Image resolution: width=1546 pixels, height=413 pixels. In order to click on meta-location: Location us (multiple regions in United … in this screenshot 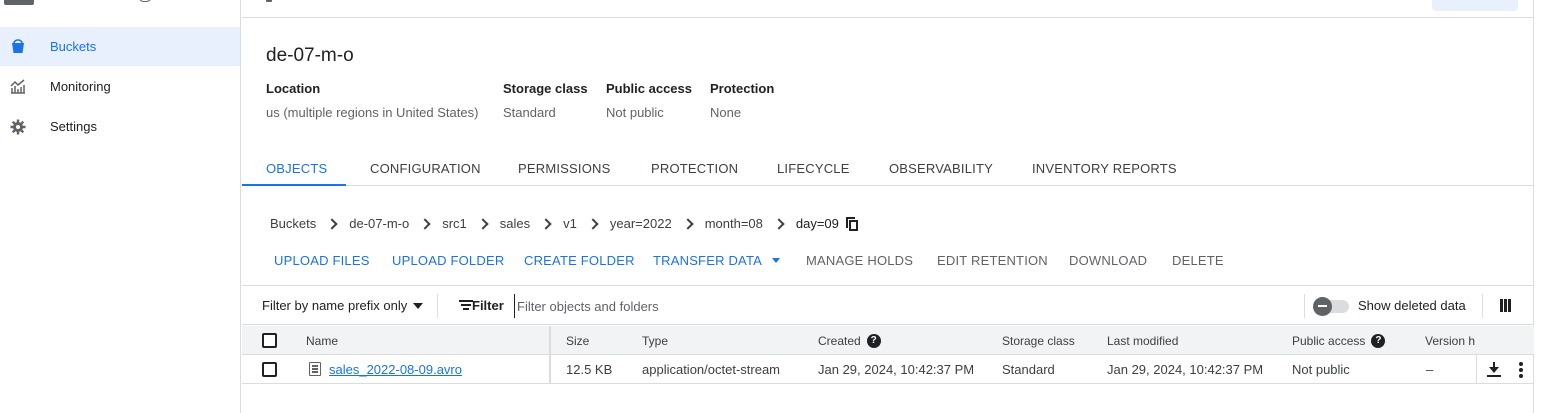, I will do `click(372, 100)`.